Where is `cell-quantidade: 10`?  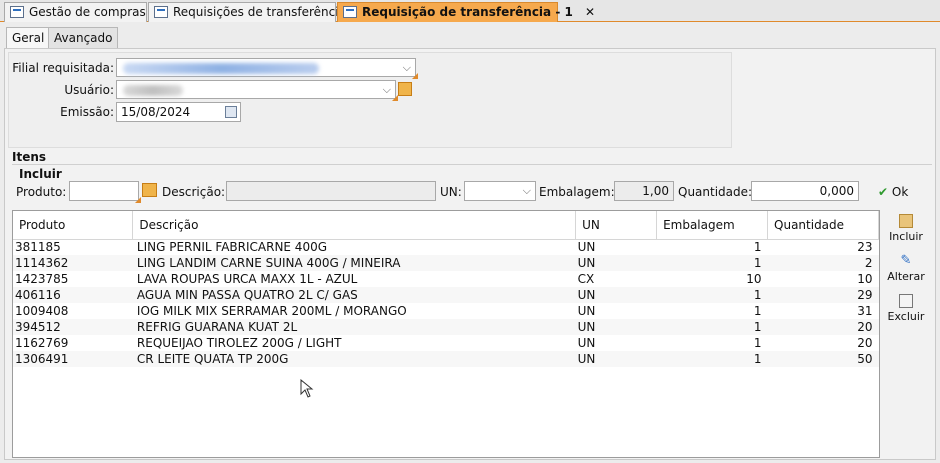
cell-quantidade: 10 is located at coordinates (823, 279).